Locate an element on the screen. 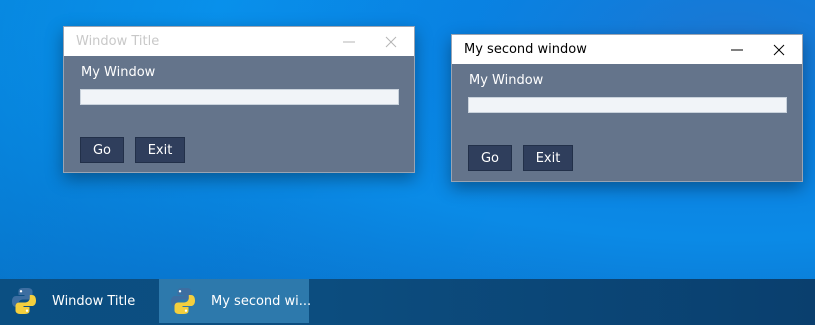 This screenshot has width=815, height=325. window-title: My second window is located at coordinates (525, 49).